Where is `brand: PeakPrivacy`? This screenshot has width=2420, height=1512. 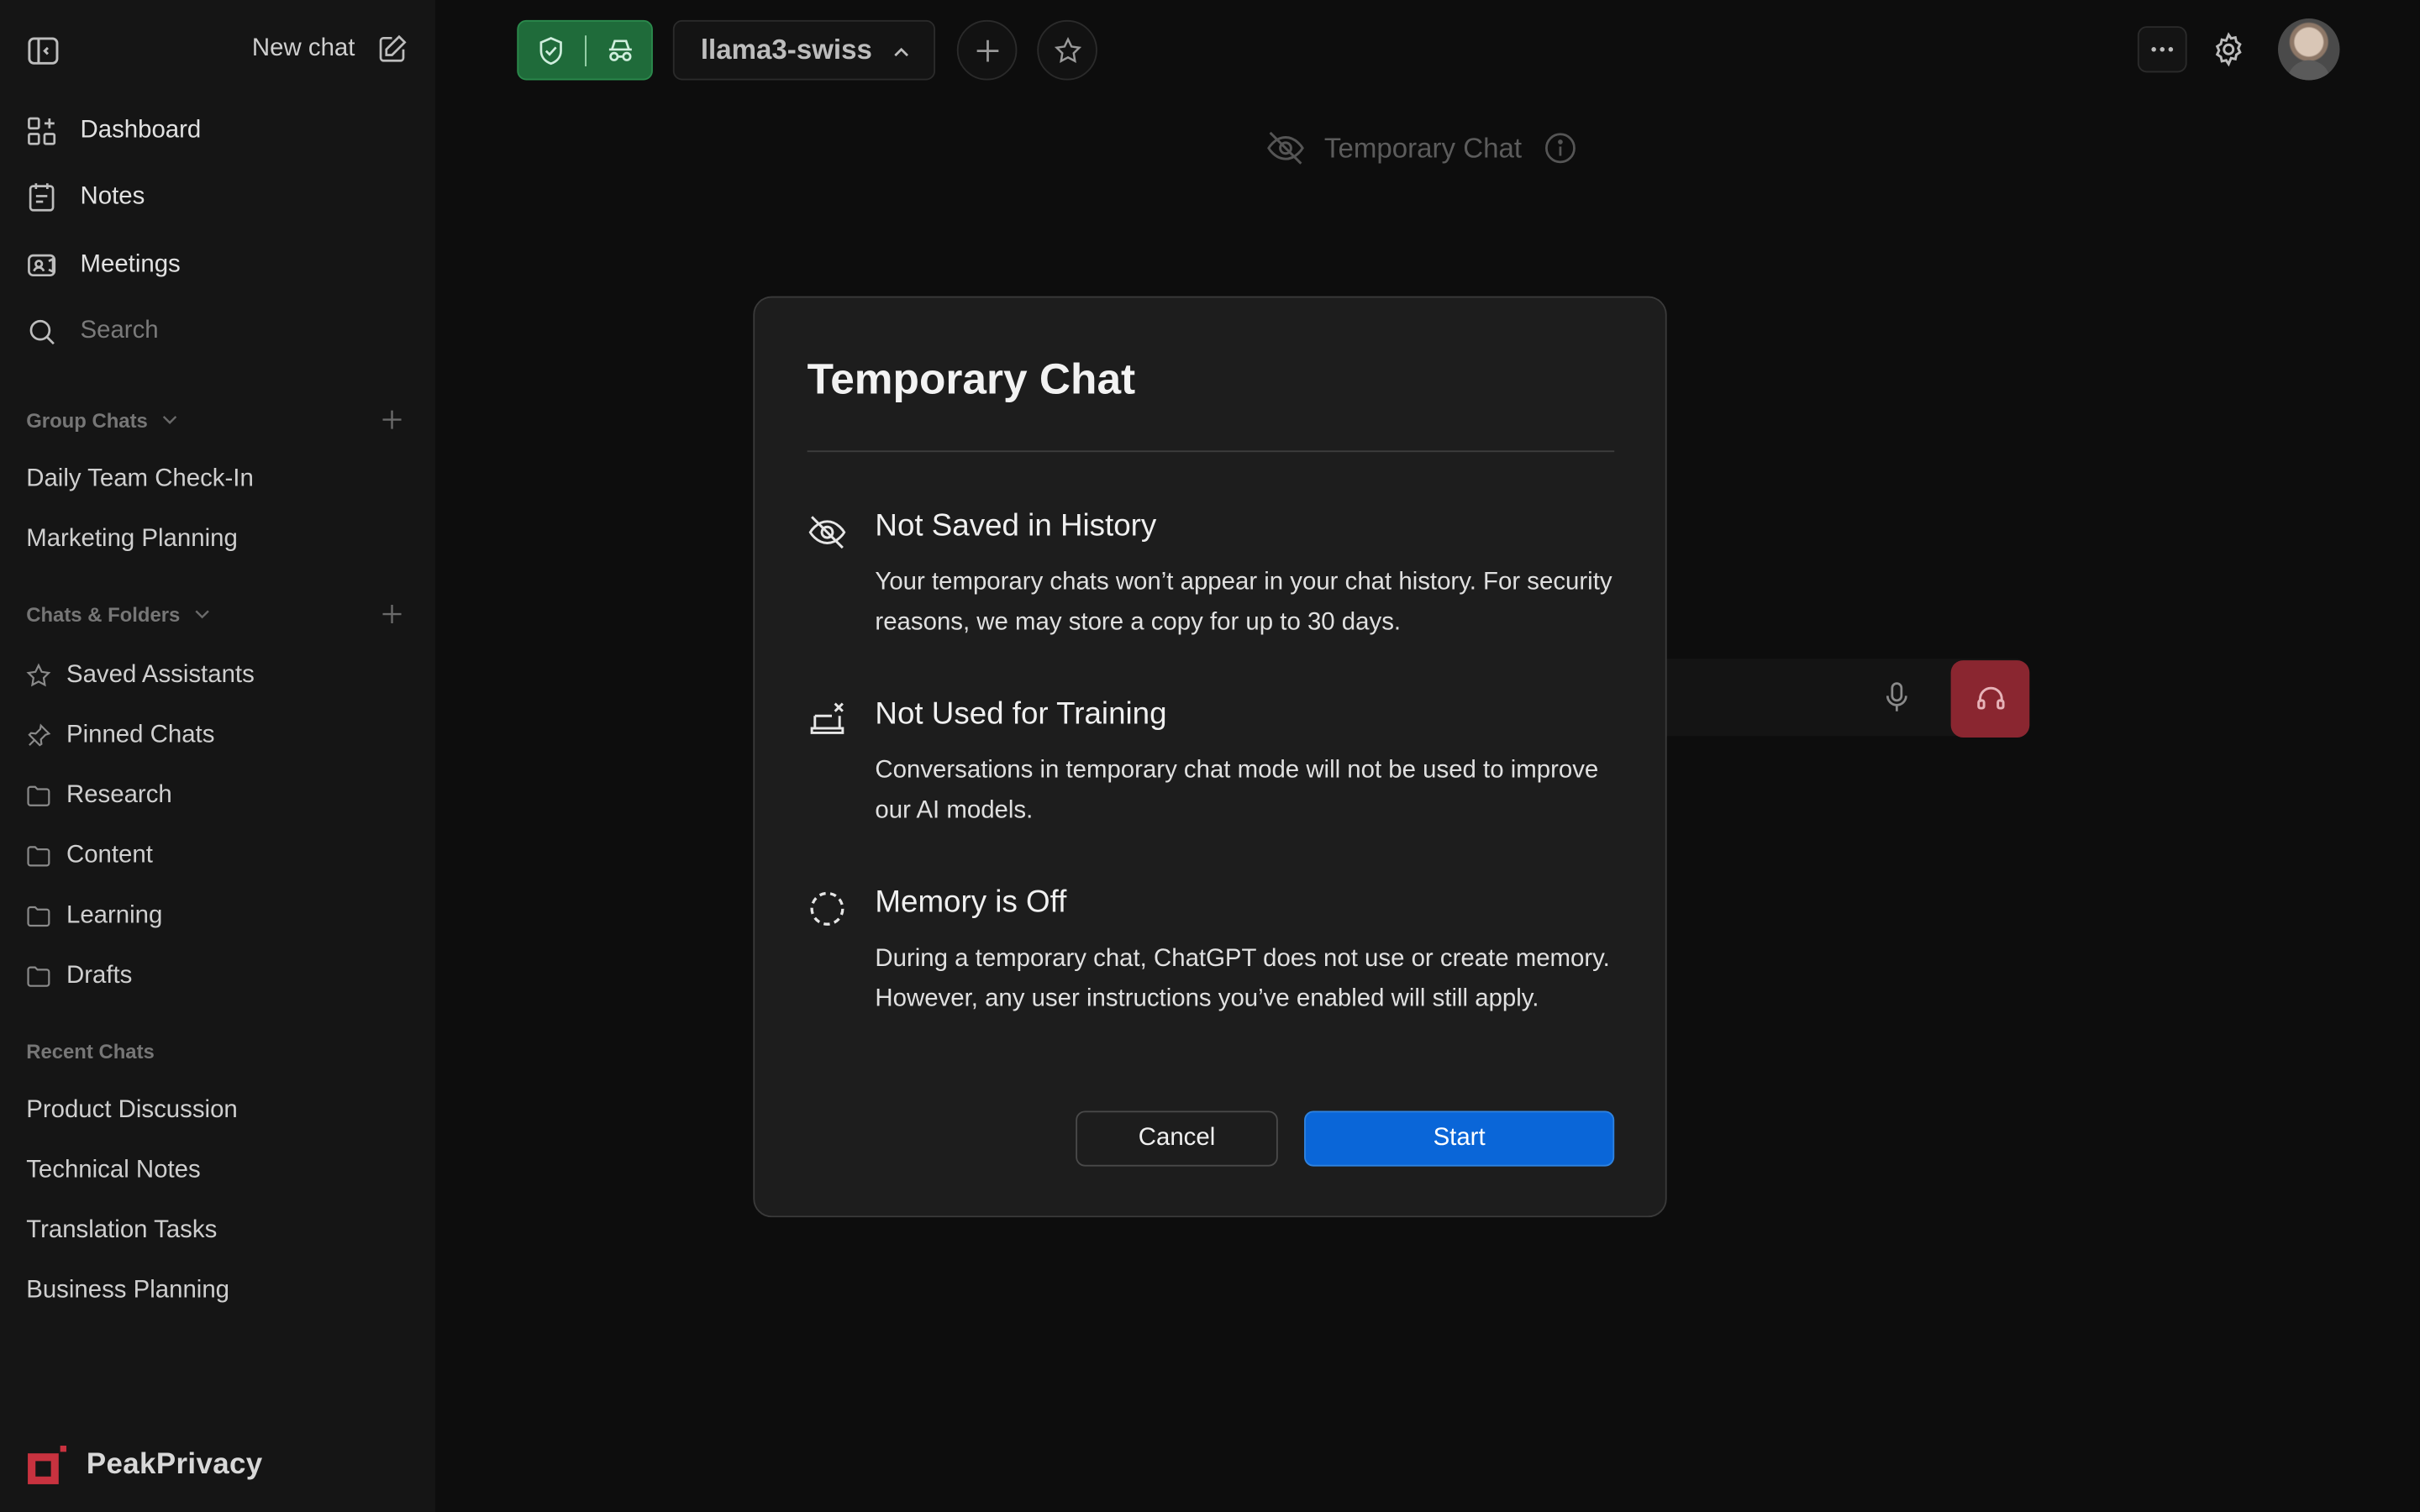 brand: PeakPrivacy is located at coordinates (143, 1465).